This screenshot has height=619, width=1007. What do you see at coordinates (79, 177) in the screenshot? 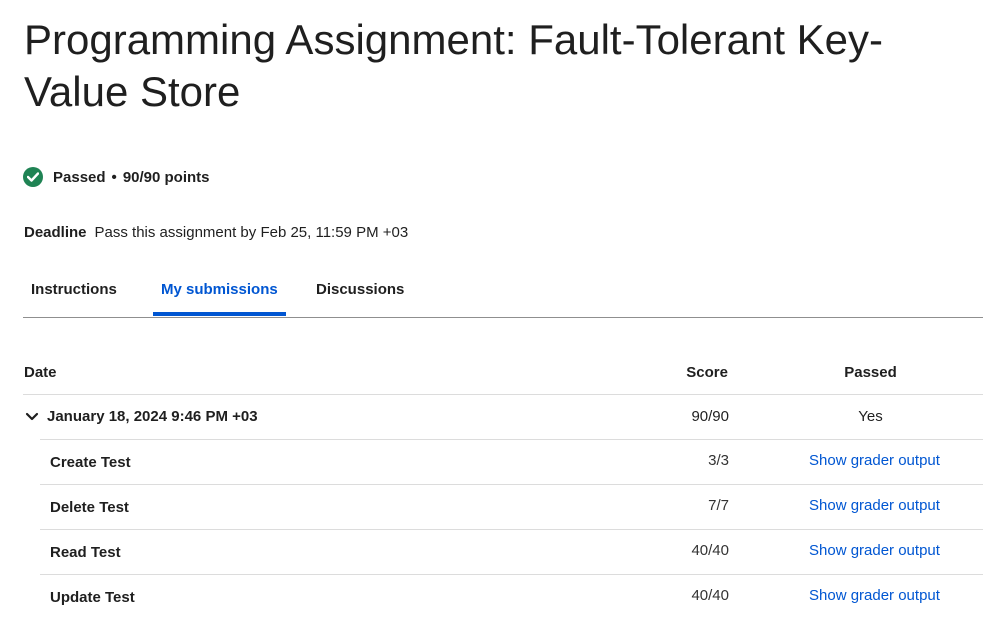
I see `status-label: Passed` at bounding box center [79, 177].